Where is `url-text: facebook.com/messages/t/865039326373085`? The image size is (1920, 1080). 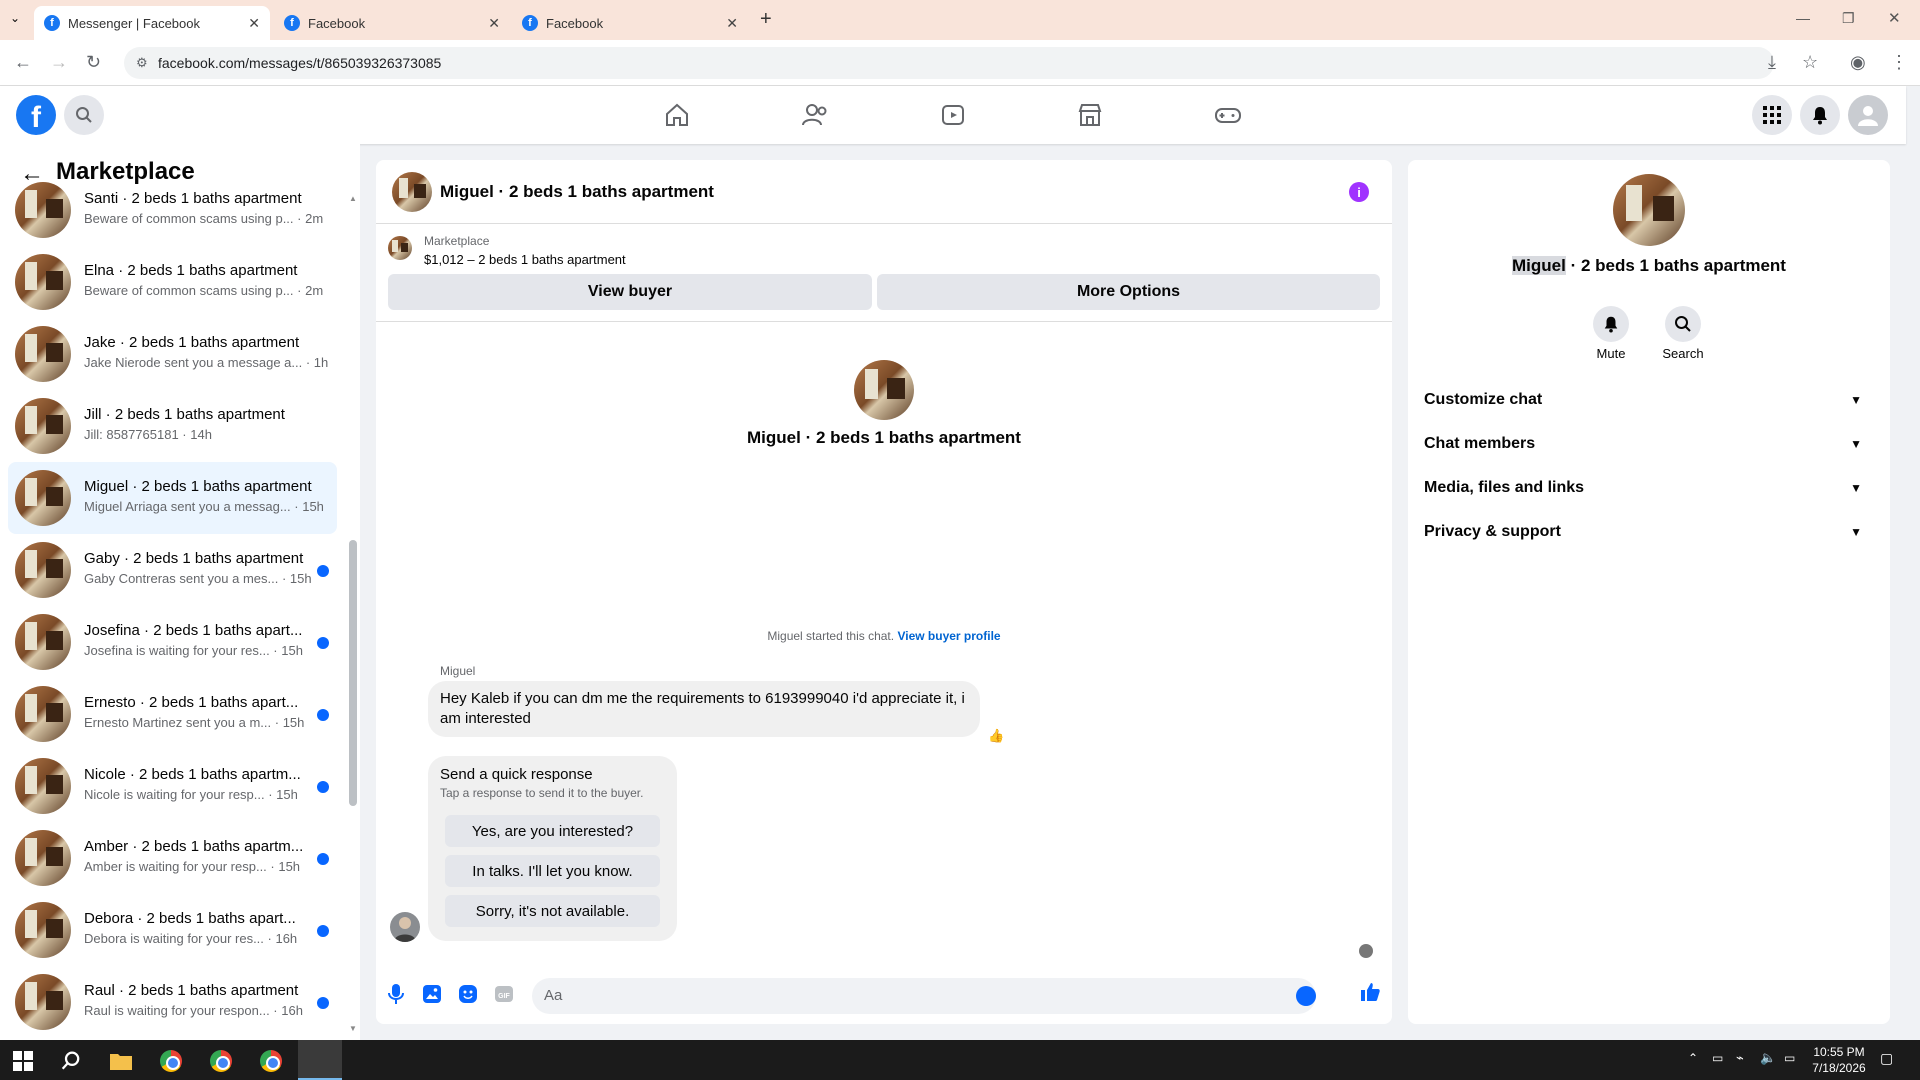
url-text: facebook.com/messages/t/865039326373085 is located at coordinates (300, 63).